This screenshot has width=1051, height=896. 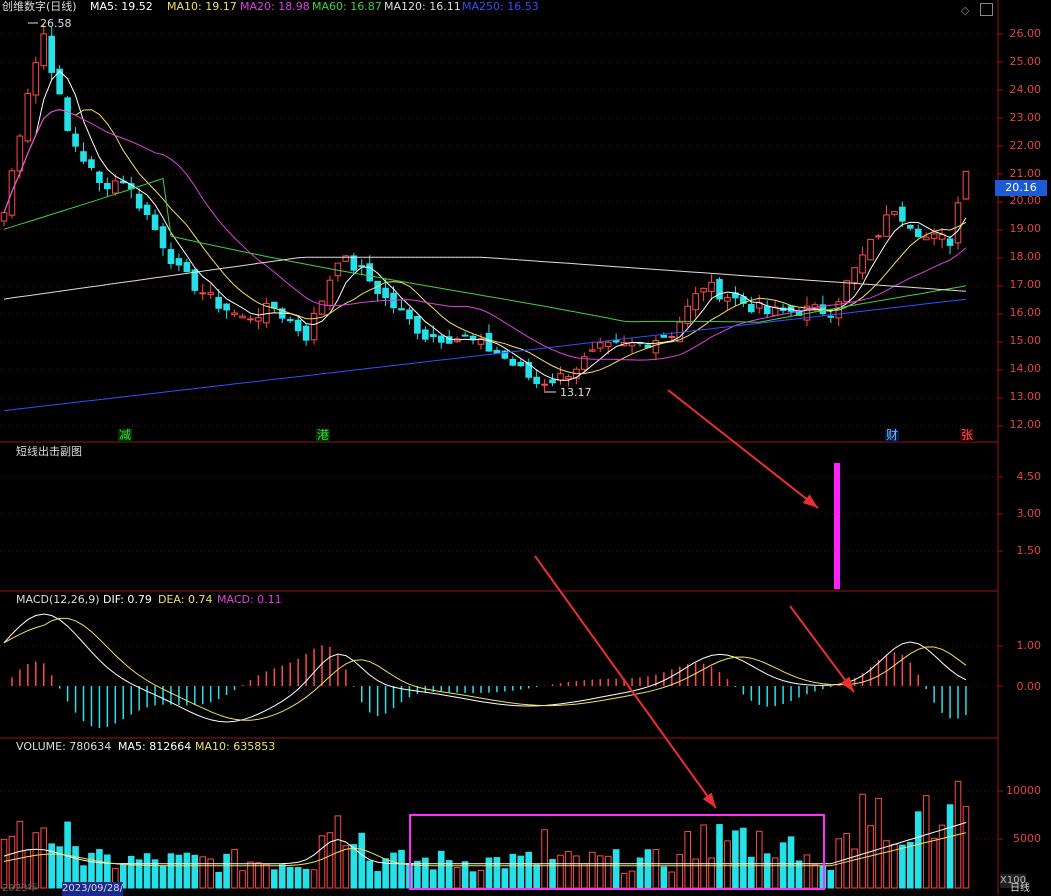 I want to click on bottom-date: 2023/09/28/, so click(x=93, y=889).